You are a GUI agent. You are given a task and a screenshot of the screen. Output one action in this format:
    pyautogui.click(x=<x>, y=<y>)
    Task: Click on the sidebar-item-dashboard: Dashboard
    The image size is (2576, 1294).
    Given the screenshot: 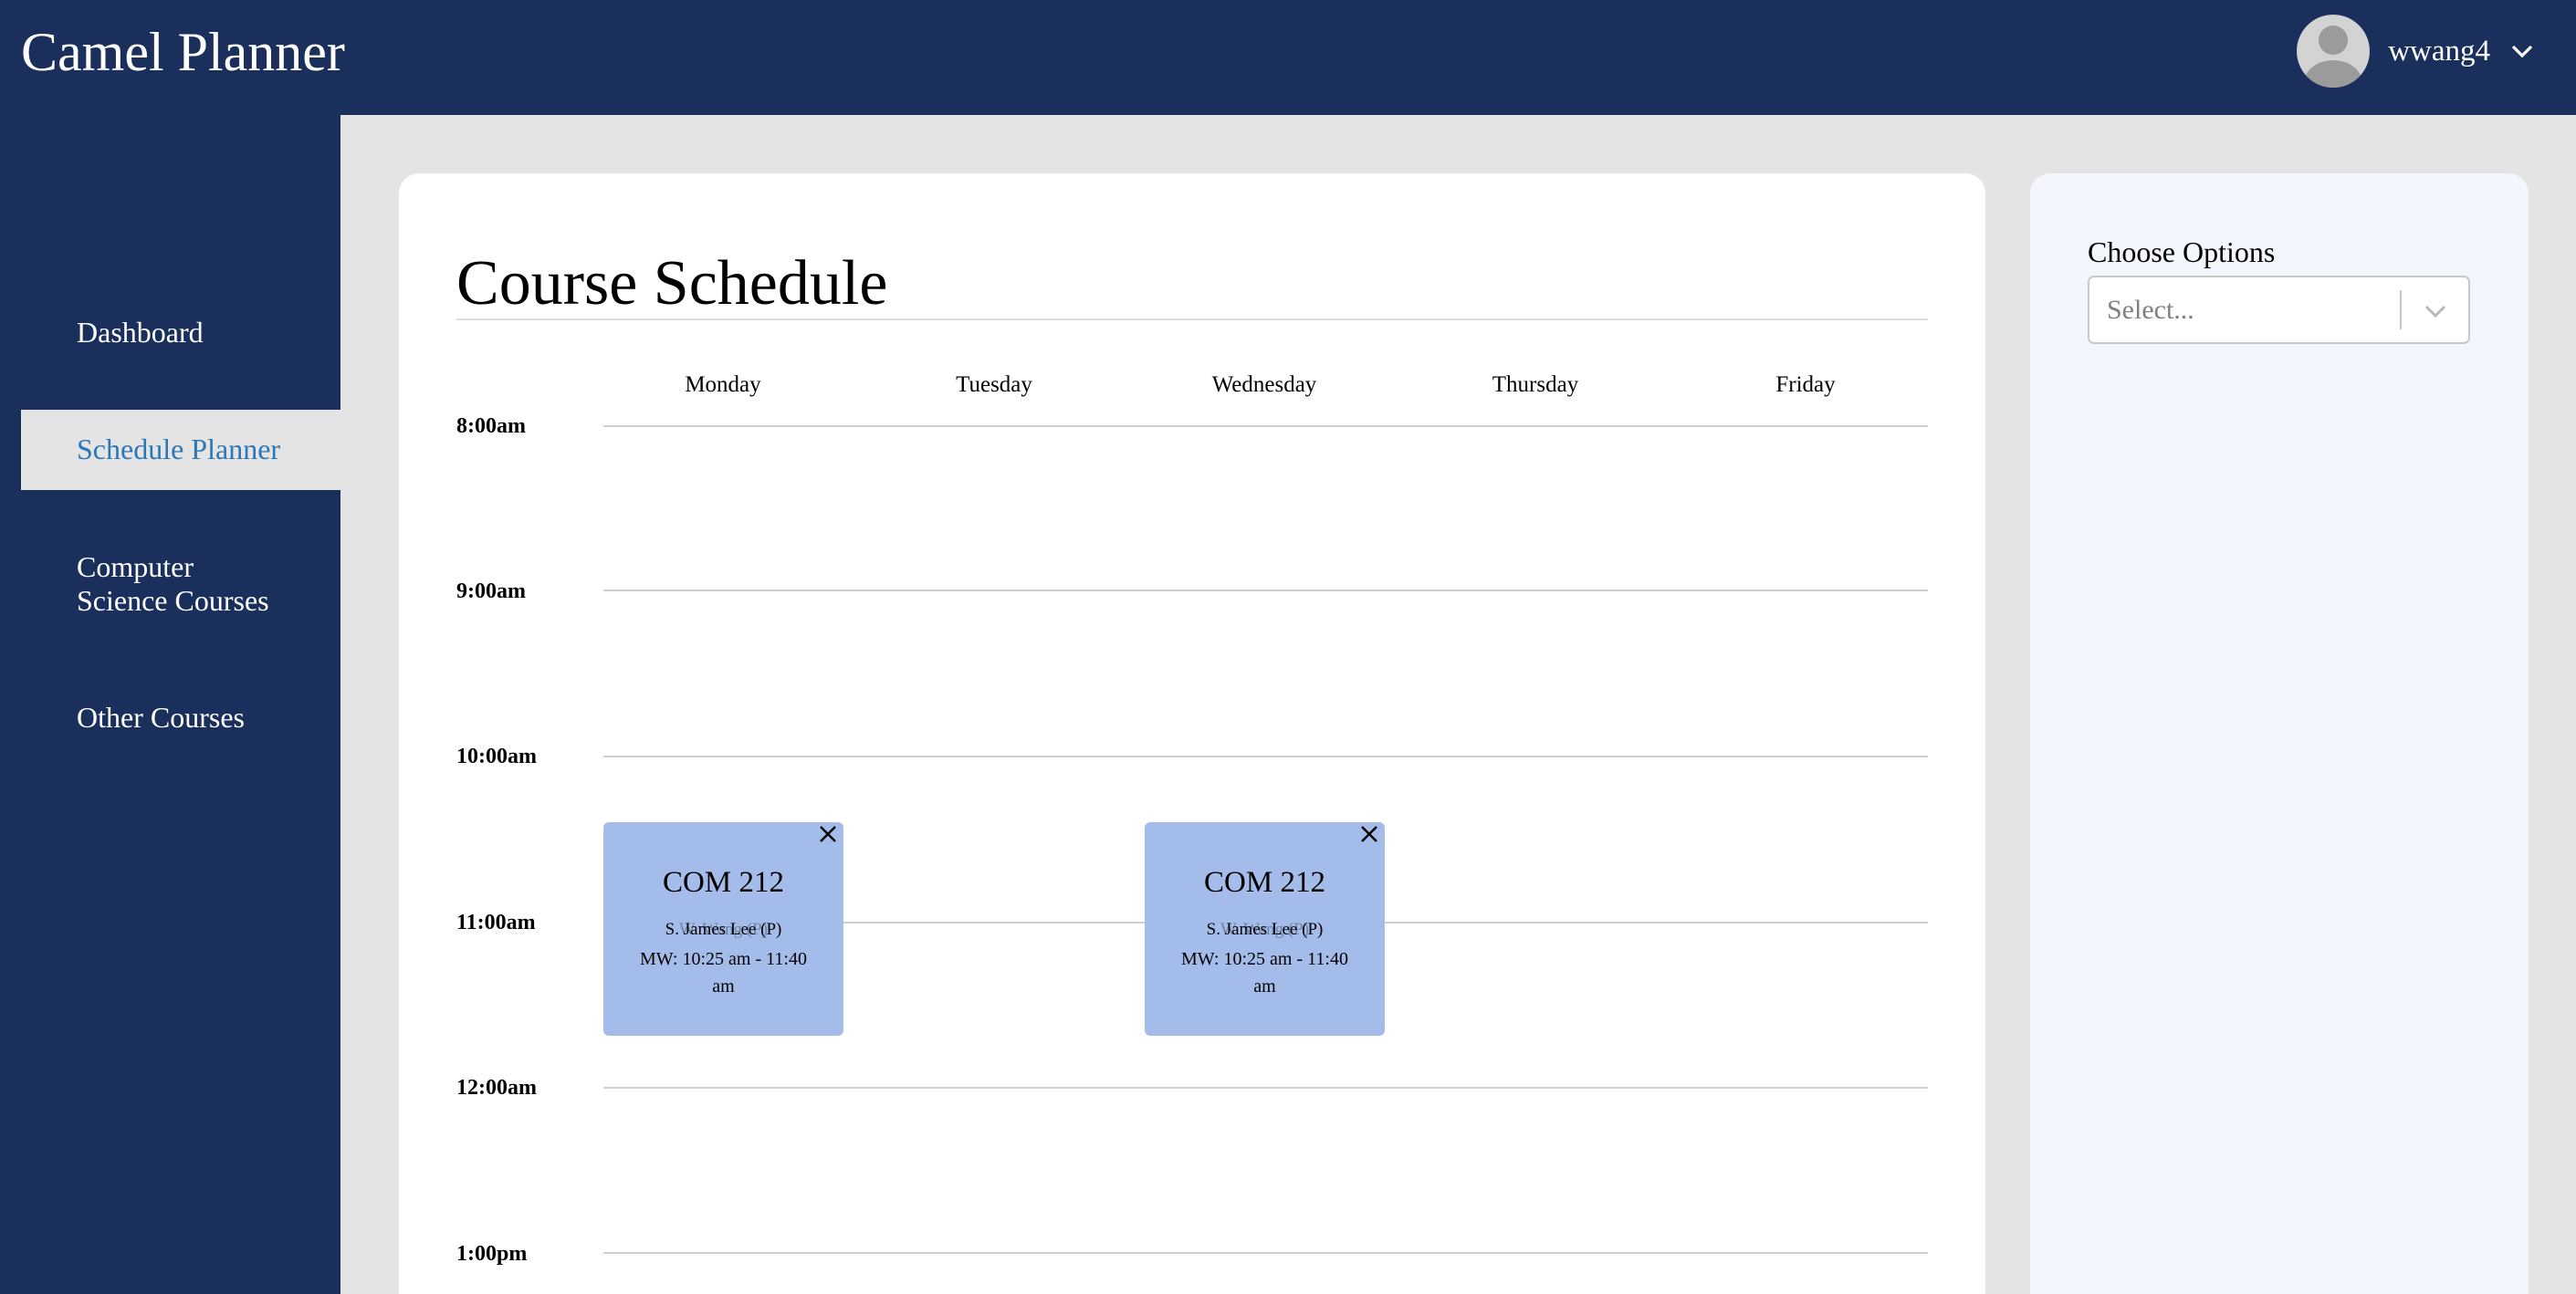 What is the action you would take?
    pyautogui.click(x=170, y=333)
    